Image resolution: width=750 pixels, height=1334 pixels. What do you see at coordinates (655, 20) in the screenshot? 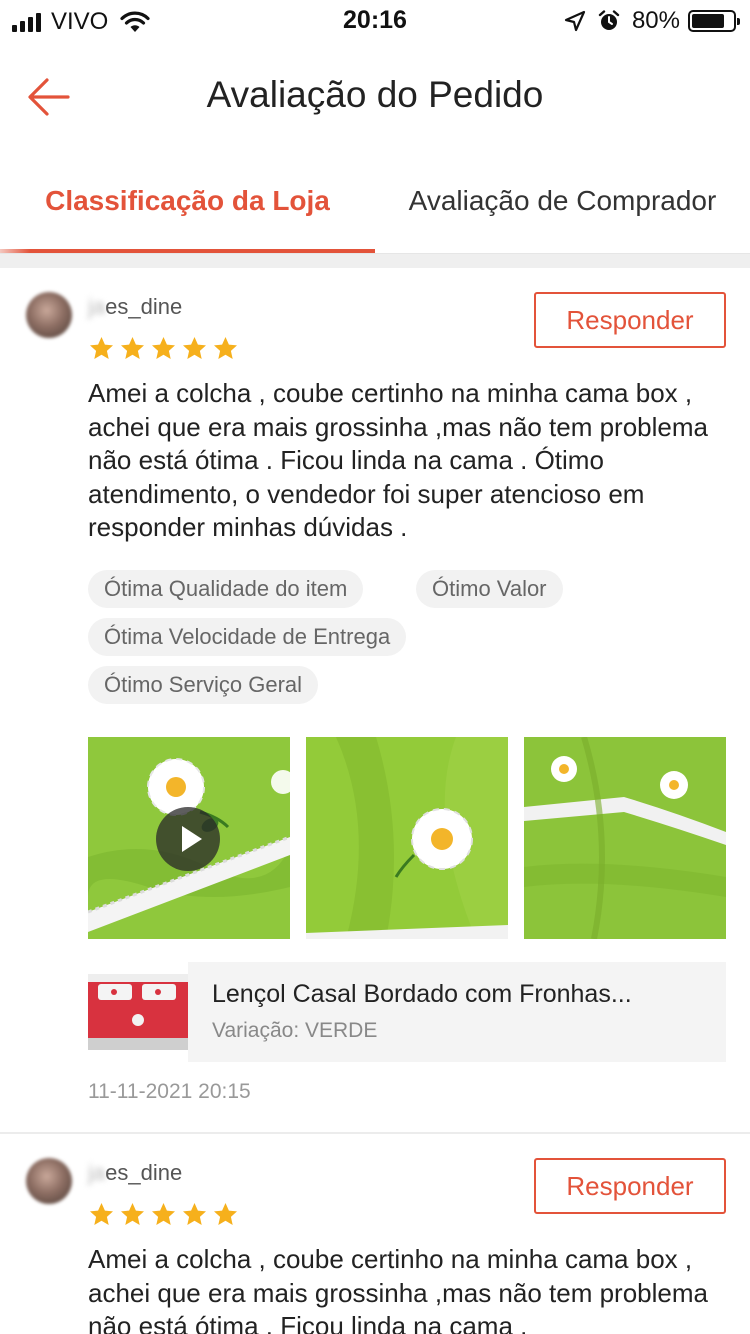
I see `battery-percent: 80%` at bounding box center [655, 20].